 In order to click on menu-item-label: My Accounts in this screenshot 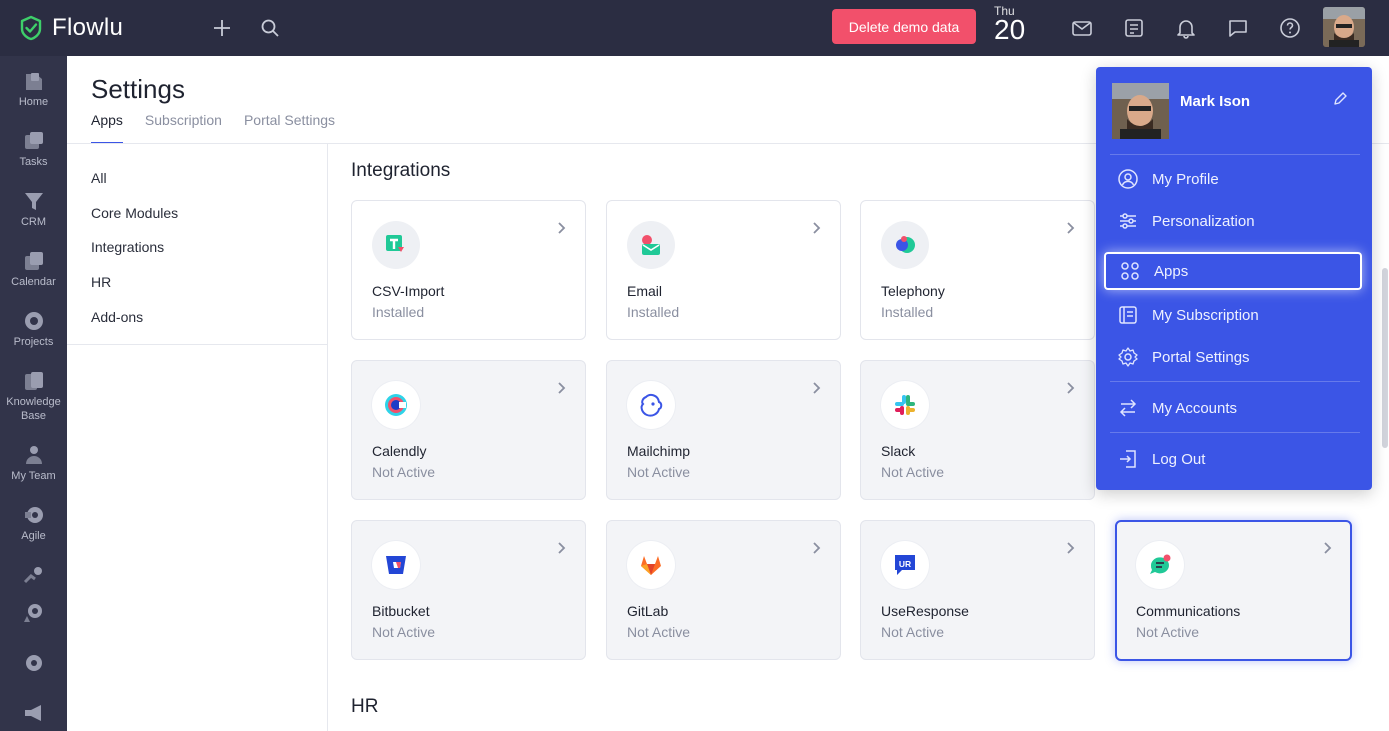, I will do `click(1195, 408)`.